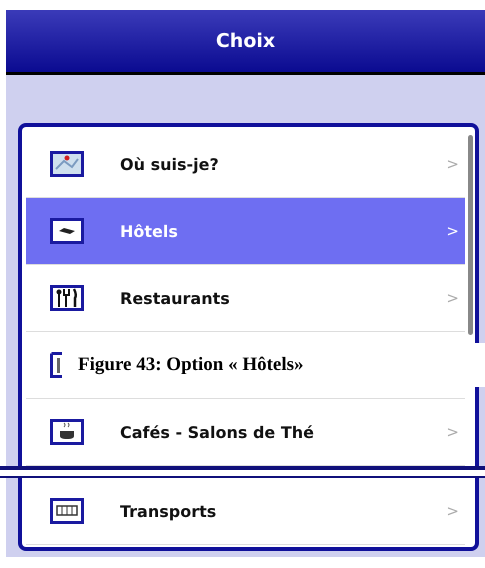 The image size is (485, 568). What do you see at coordinates (149, 231) in the screenshot?
I see `menu-item-label: Hôtels` at bounding box center [149, 231].